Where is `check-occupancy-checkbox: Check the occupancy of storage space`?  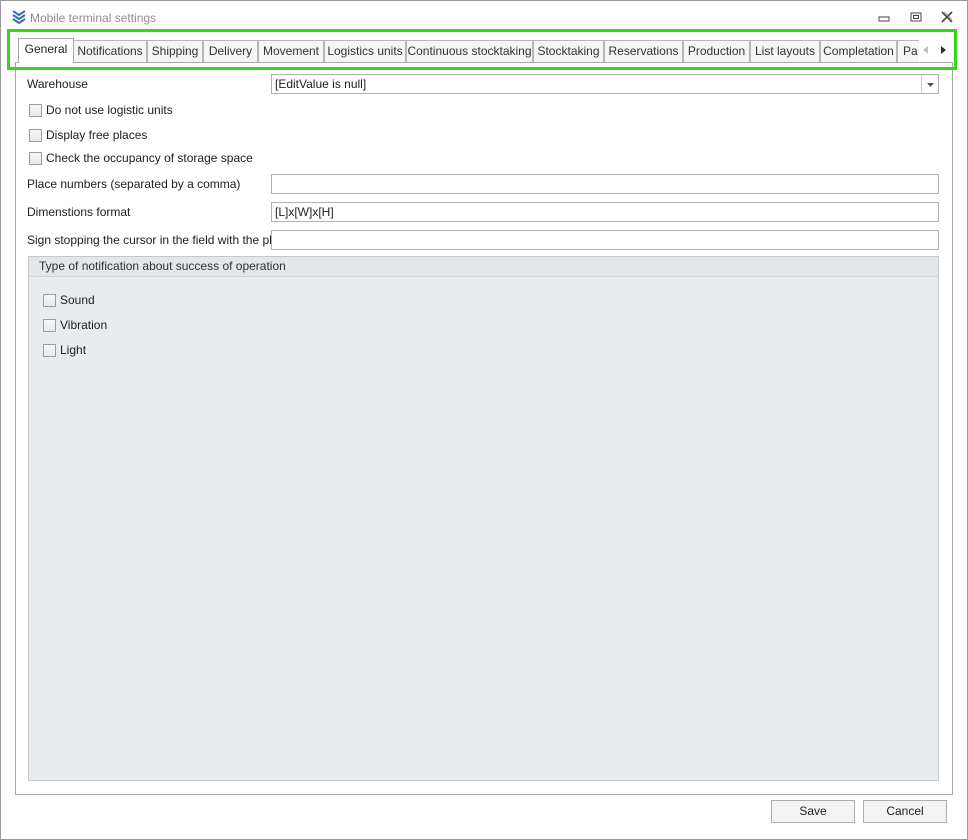 check-occupancy-checkbox: Check the occupancy of storage space is located at coordinates (141, 159).